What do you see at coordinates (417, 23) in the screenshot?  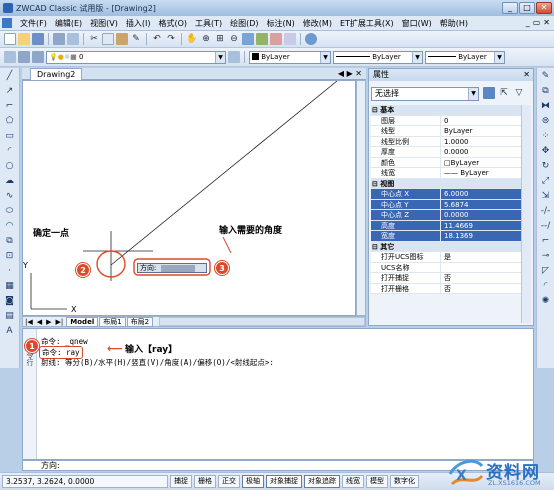 I see `menu-window: 窗口(W)` at bounding box center [417, 23].